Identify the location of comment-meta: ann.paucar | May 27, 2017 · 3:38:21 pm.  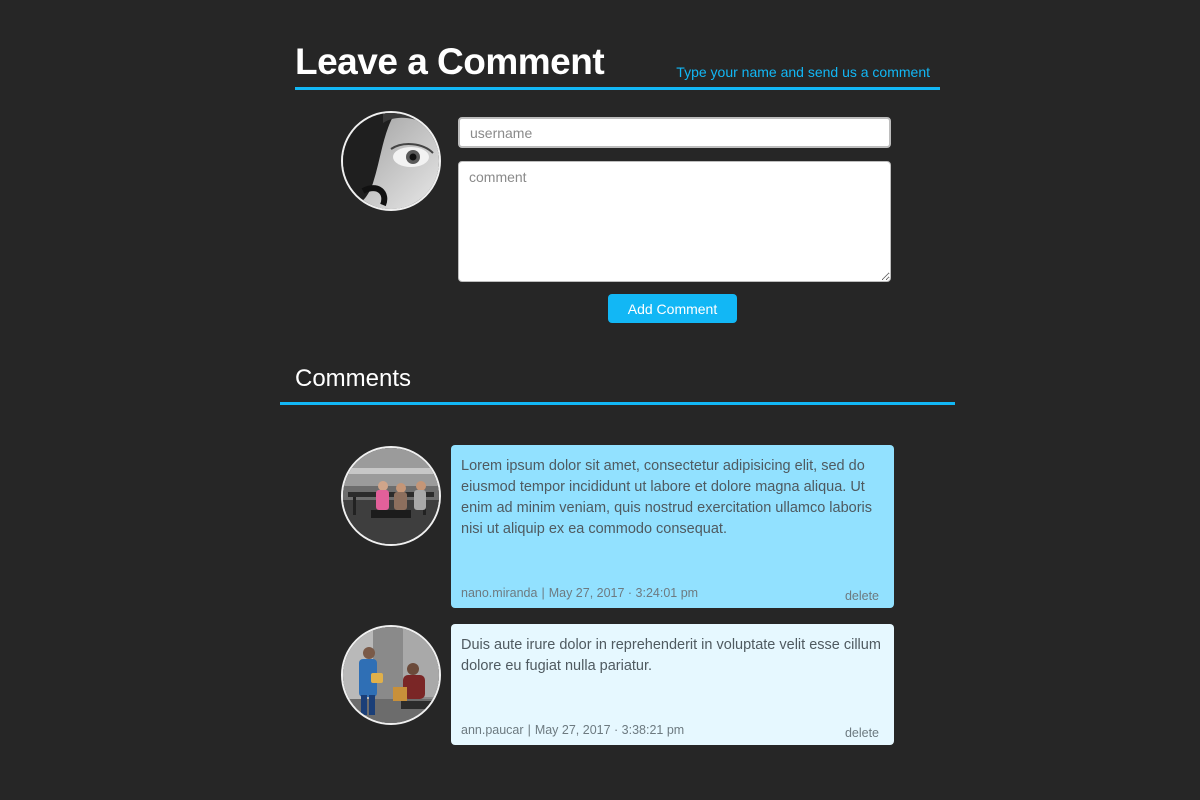
(572, 730).